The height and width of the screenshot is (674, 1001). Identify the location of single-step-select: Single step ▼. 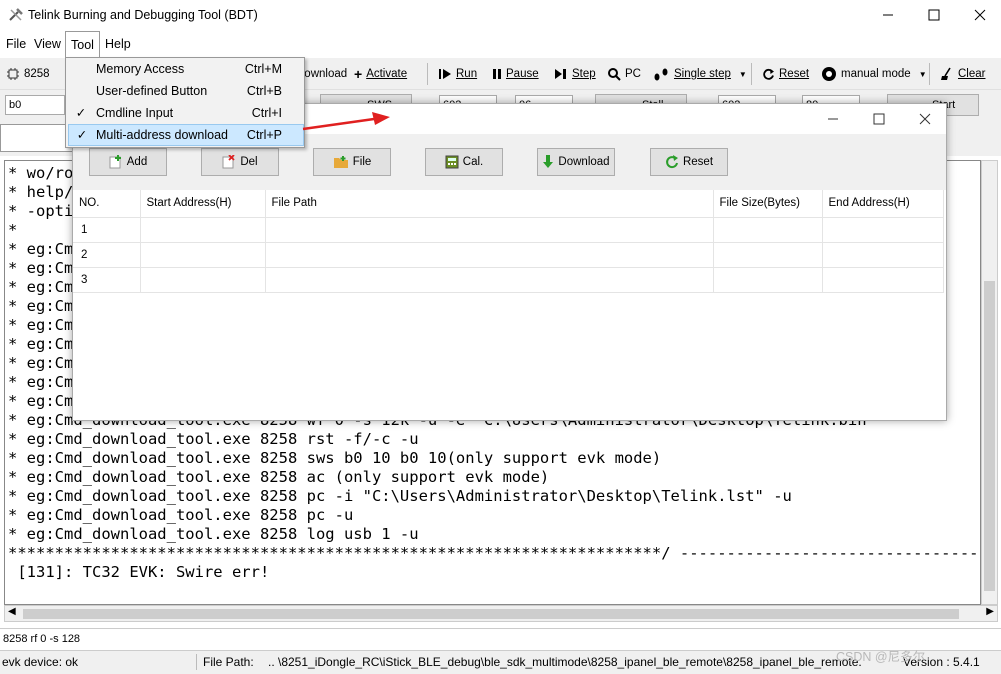
(699, 74).